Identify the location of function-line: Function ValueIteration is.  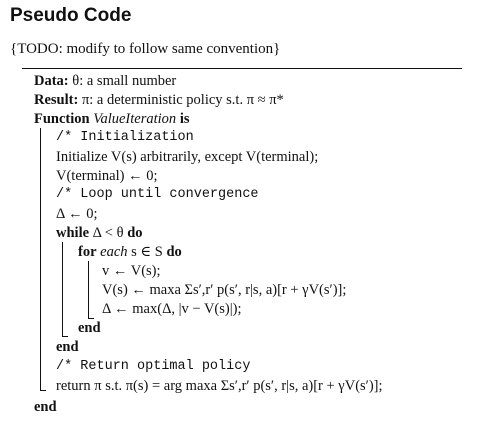
(111, 119).